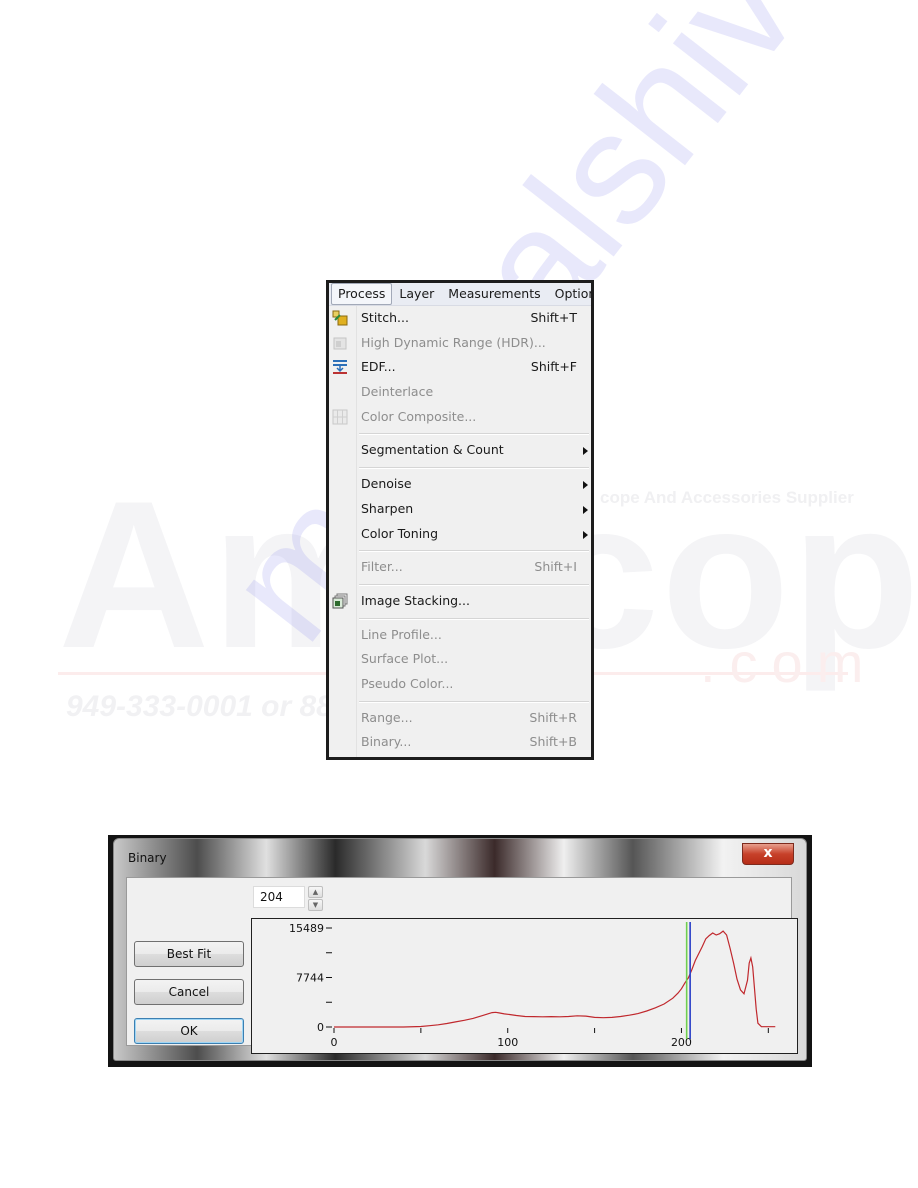 Image resolution: width=918 pixels, height=1188 pixels. Describe the element at coordinates (400, 533) in the screenshot. I see `menu-item-label: Color Toning` at that location.